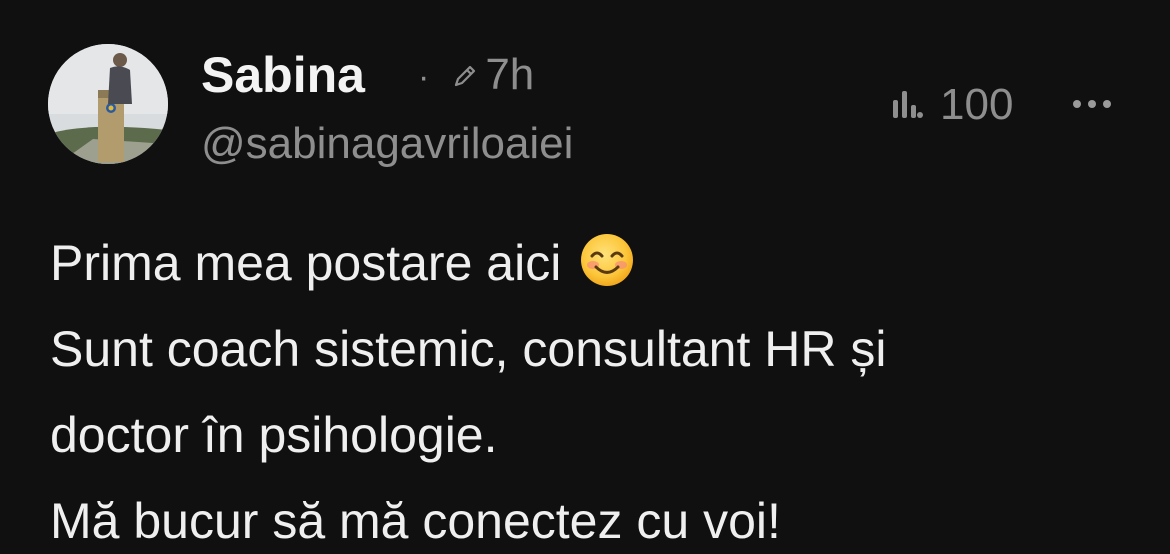 This screenshot has width=1170, height=554. I want to click on post-meta: · 7h, so click(476, 75).